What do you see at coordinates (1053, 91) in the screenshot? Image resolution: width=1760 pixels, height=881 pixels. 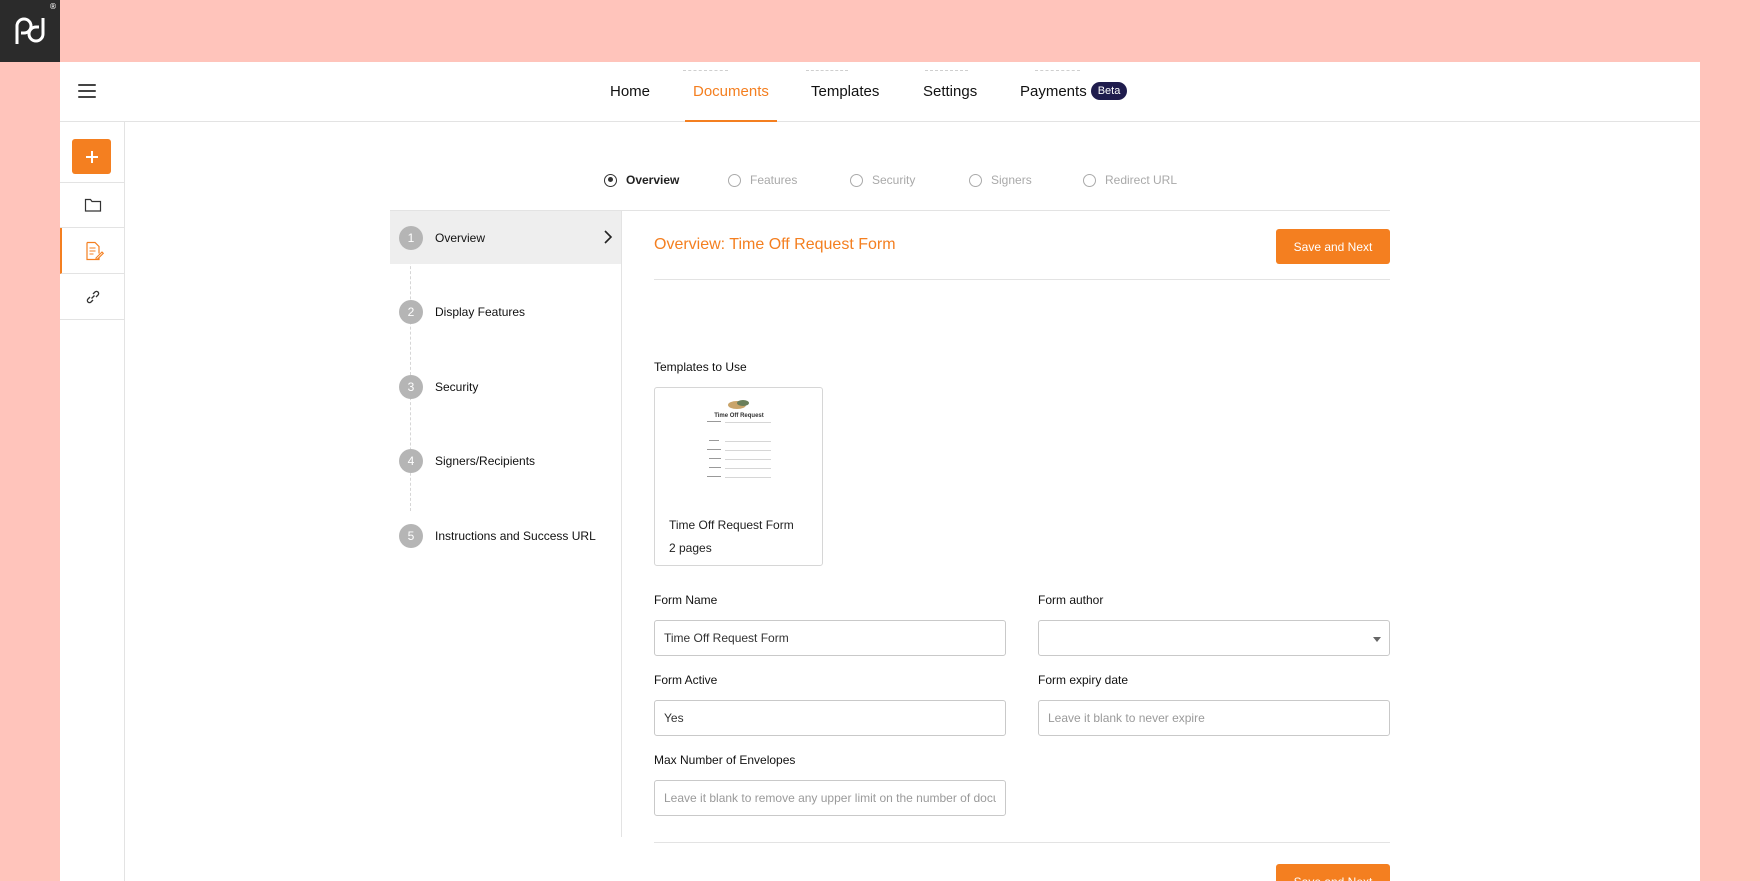 I see `nav-payments-label: Payments` at bounding box center [1053, 91].